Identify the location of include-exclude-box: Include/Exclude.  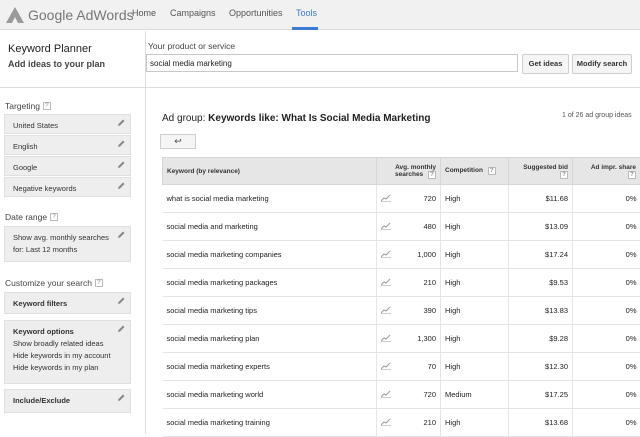
(67, 401).